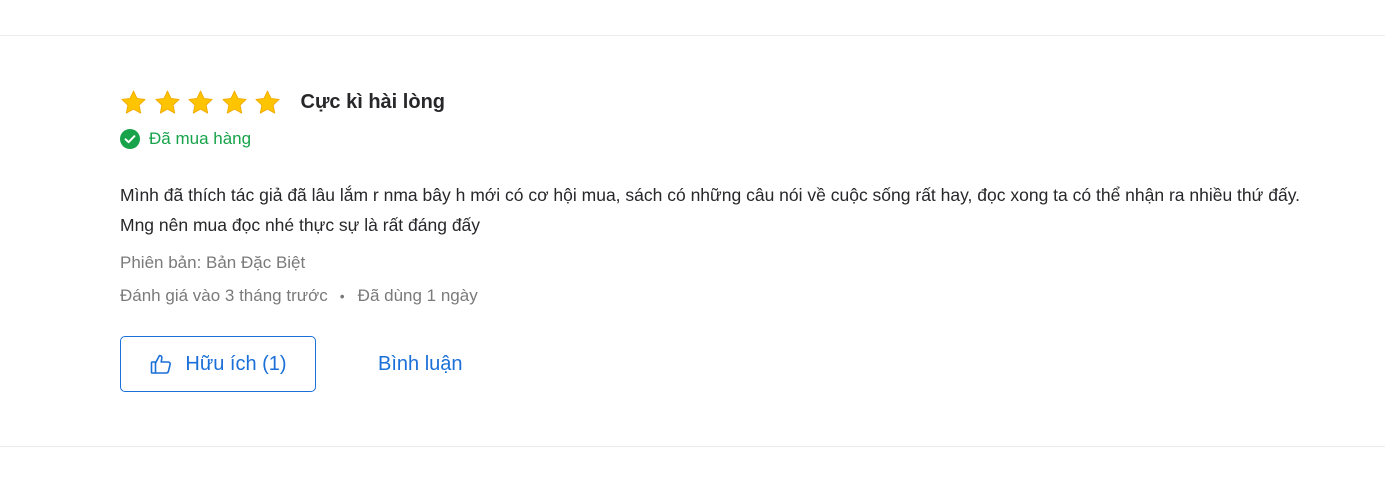  What do you see at coordinates (417, 295) in the screenshot?
I see `usage-duration: Đã dùng 1 ngày` at bounding box center [417, 295].